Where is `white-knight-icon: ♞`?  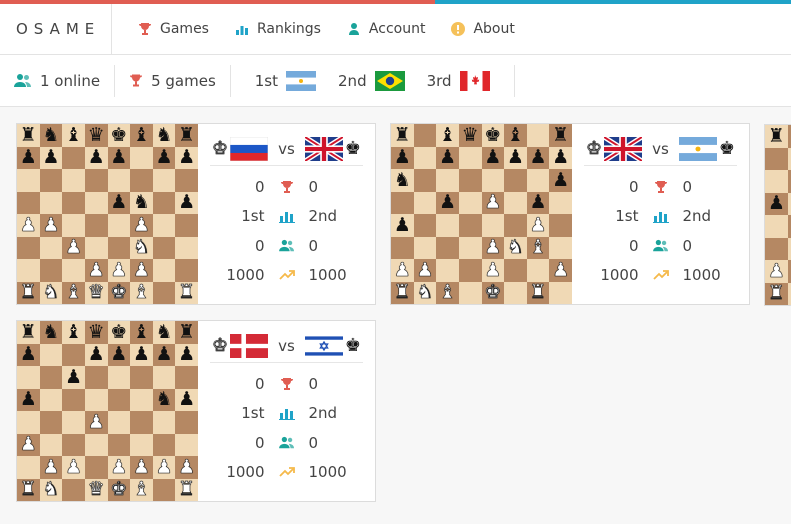
white-knight-icon: ♞ is located at coordinates (142, 247).